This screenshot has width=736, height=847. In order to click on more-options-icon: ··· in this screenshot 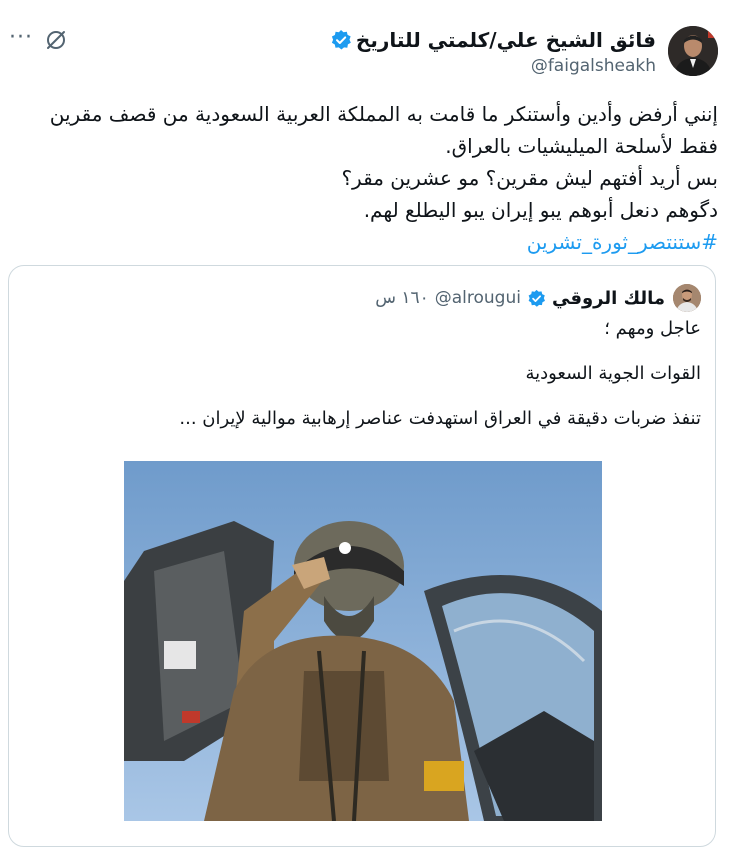, I will do `click(21, 39)`.